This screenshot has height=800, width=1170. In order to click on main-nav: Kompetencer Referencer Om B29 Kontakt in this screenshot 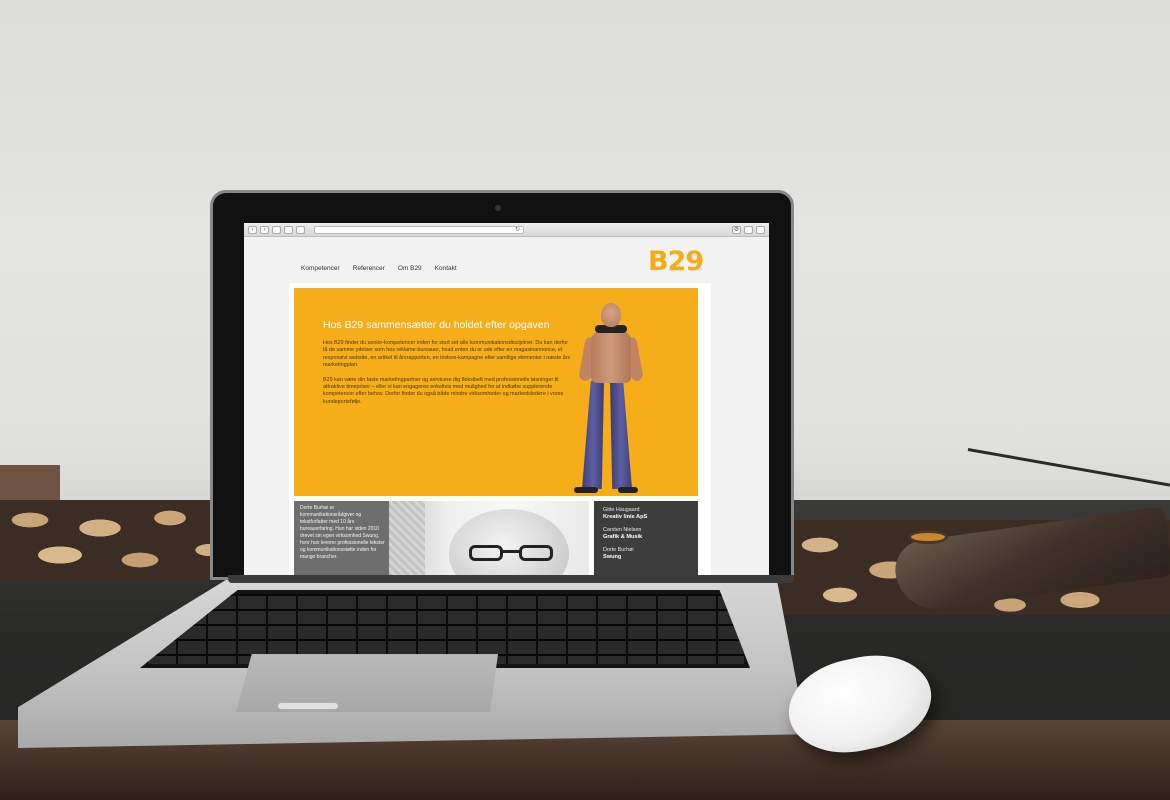, I will do `click(379, 268)`.